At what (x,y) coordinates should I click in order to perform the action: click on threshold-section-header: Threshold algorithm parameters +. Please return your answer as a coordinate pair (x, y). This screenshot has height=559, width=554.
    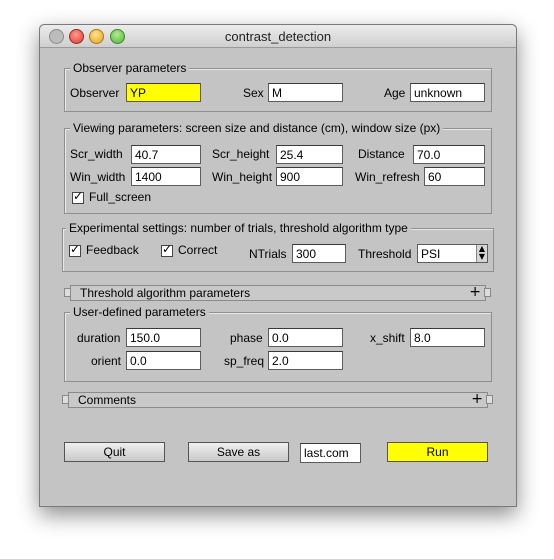
    Looking at the image, I should click on (278, 292).